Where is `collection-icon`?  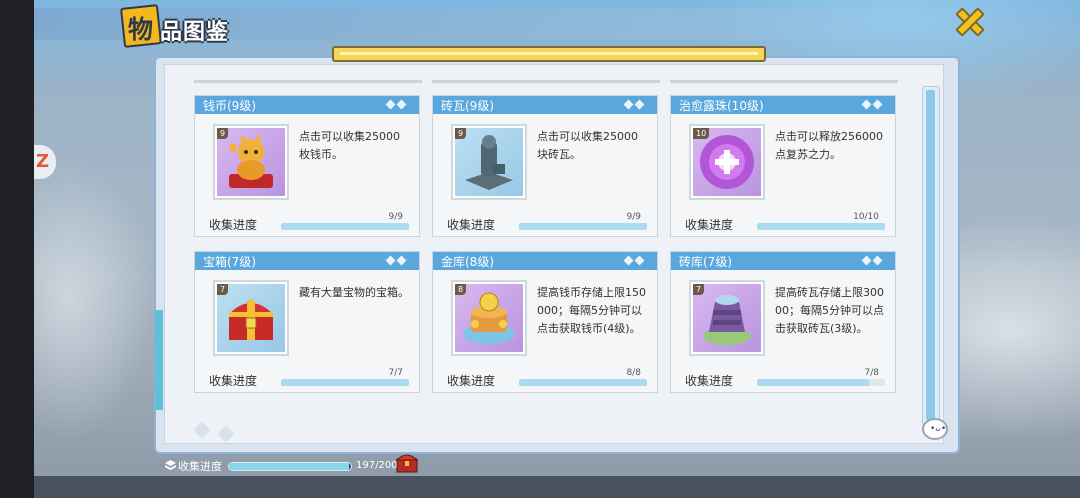 collection-icon is located at coordinates (170, 465).